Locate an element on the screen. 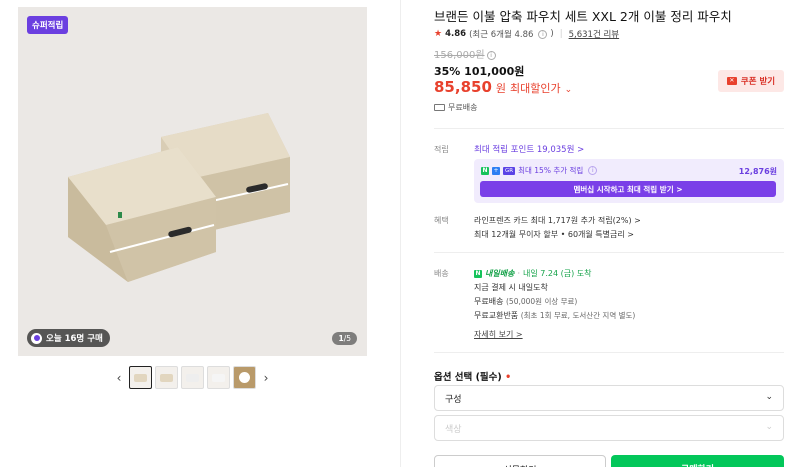 The height and width of the screenshot is (467, 800). extra-points-row: N + GR 최대 15% 추가 적립 i is located at coordinates (539, 170).